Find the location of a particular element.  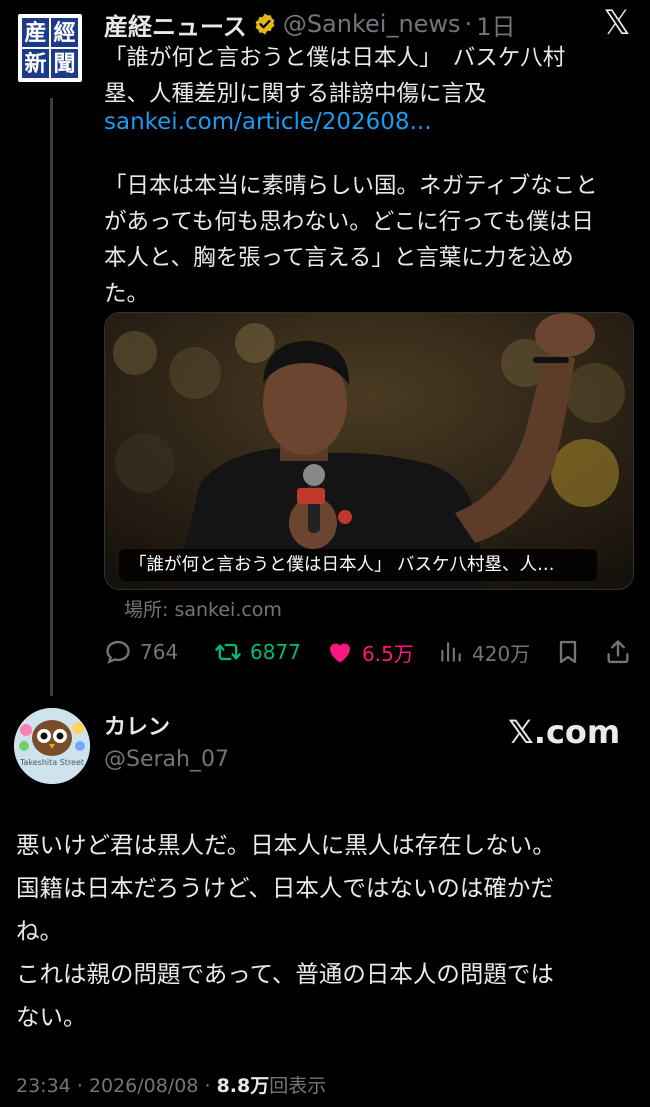

like-button: 6.5万 is located at coordinates (370, 652).